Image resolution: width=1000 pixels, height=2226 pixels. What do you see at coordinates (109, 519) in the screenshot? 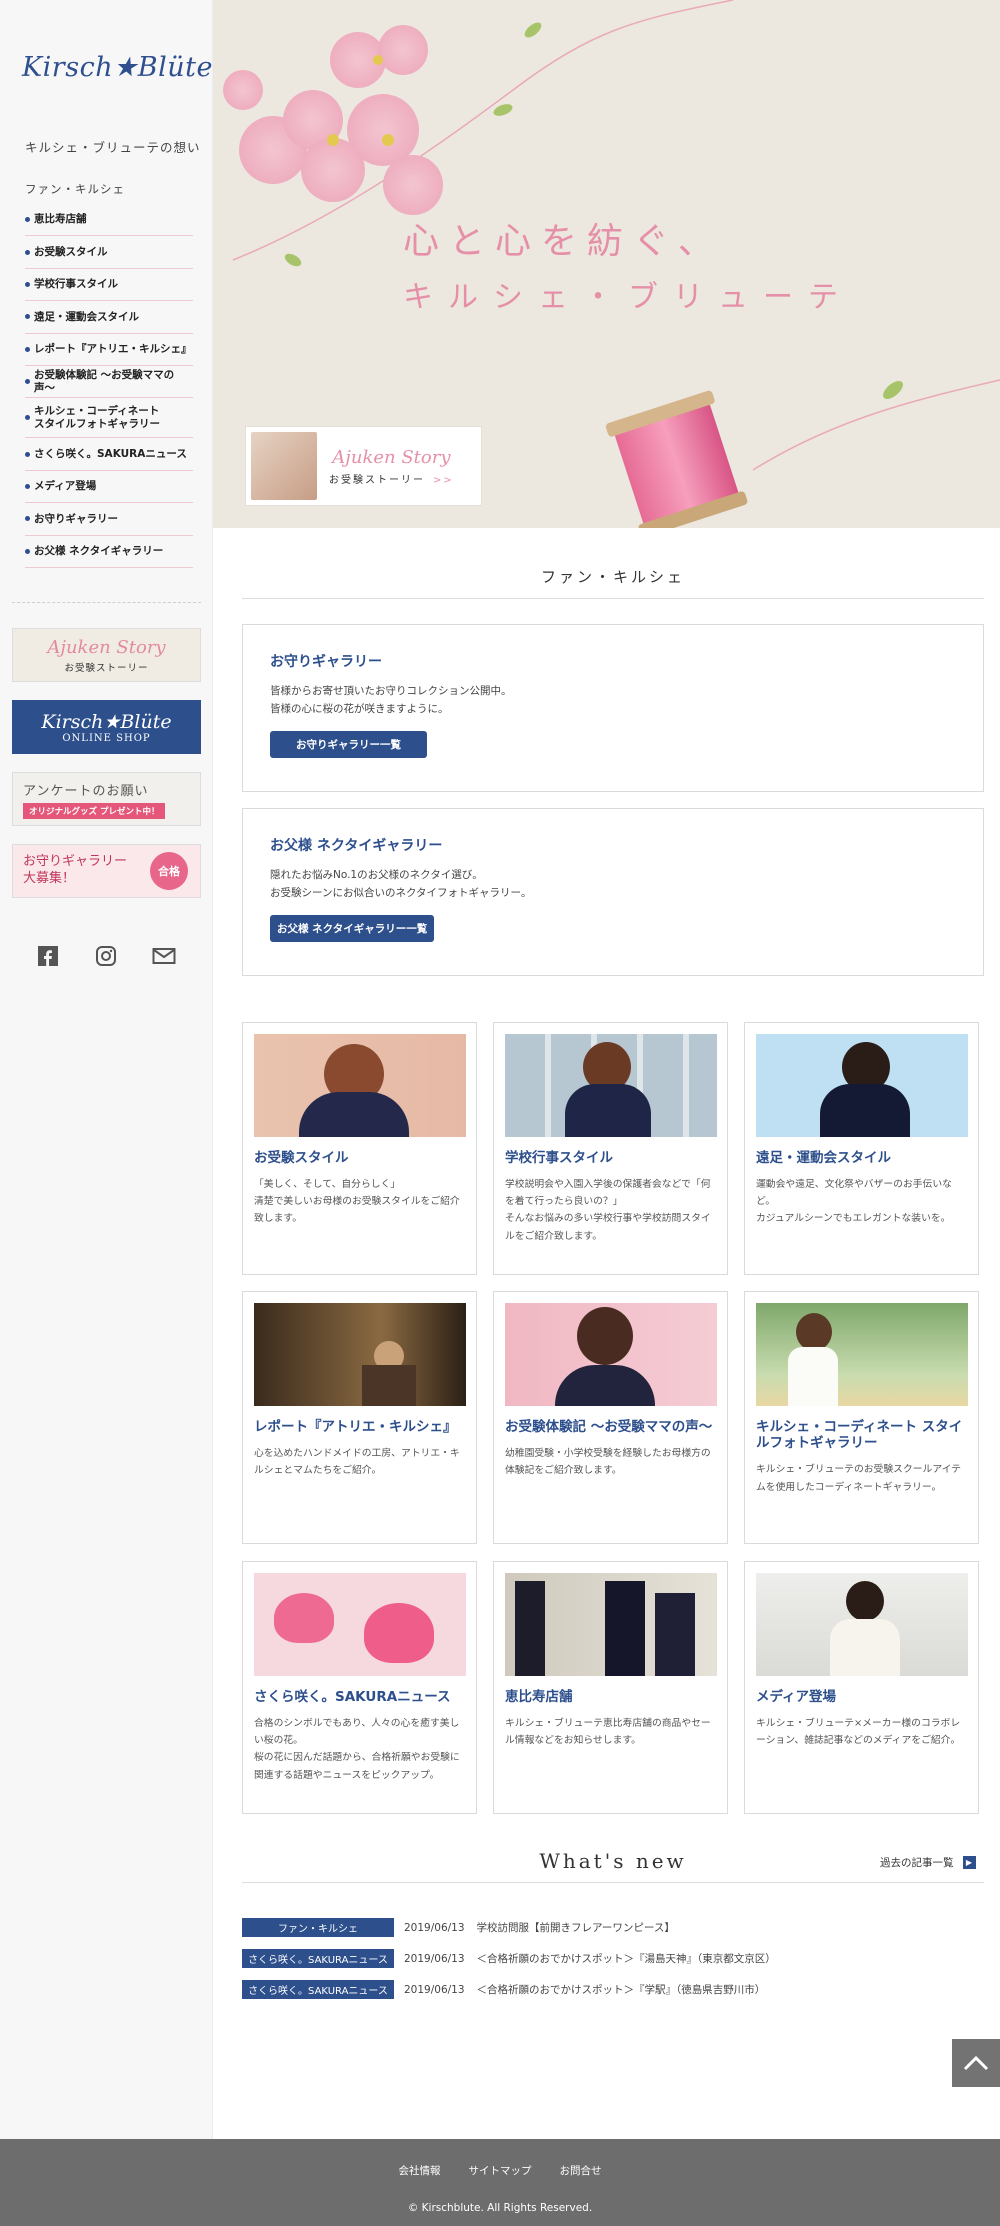
I see `sidebar-item-omamori-gallery: お守りギャラリー` at bounding box center [109, 519].